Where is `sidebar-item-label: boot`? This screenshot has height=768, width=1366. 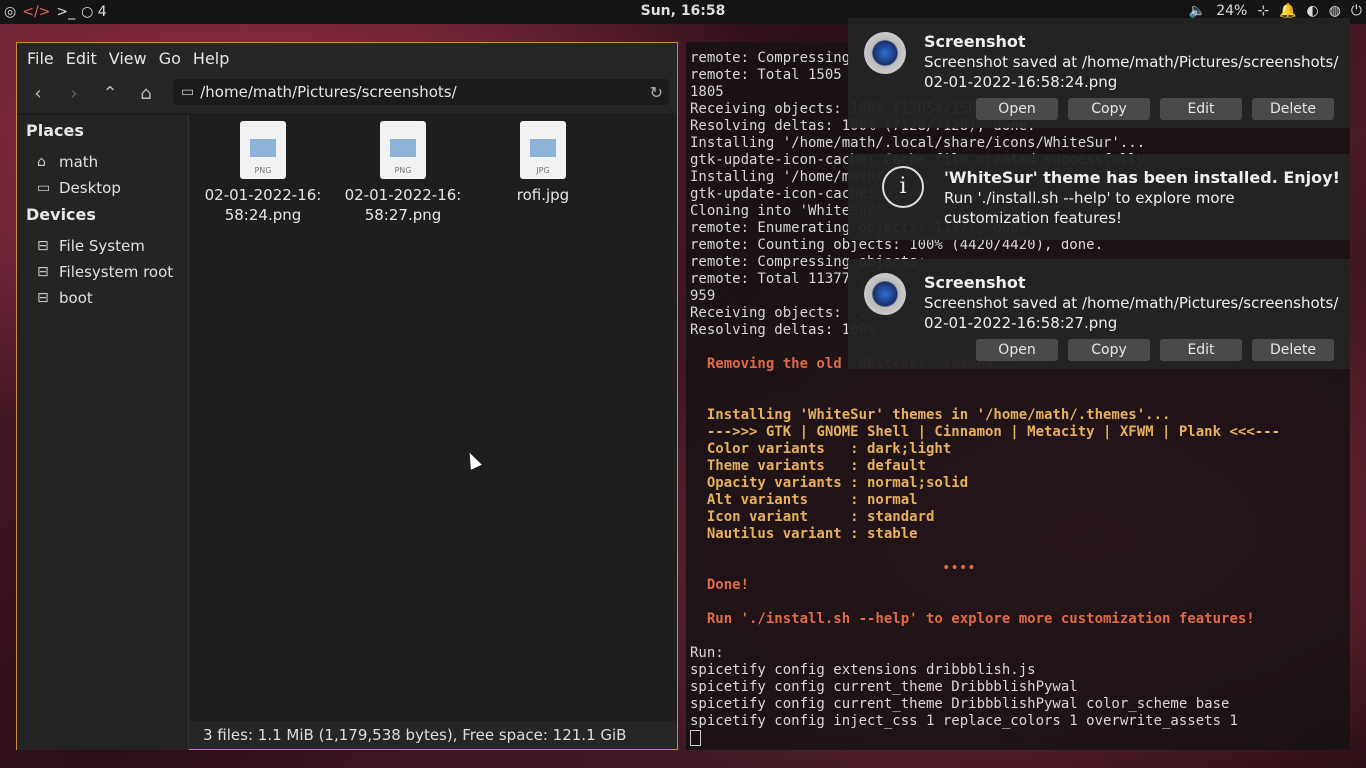 sidebar-item-label: boot is located at coordinates (76, 298).